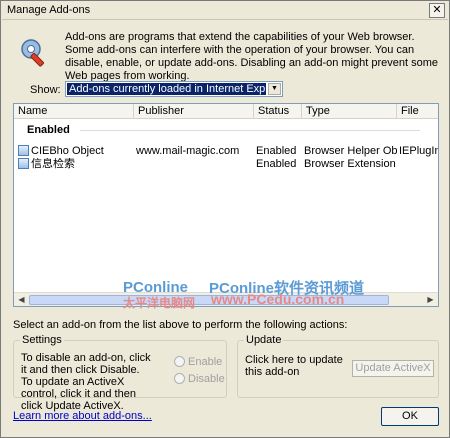  Describe the element at coordinates (350, 164) in the screenshot. I see `row-type: Browser Extension` at that location.